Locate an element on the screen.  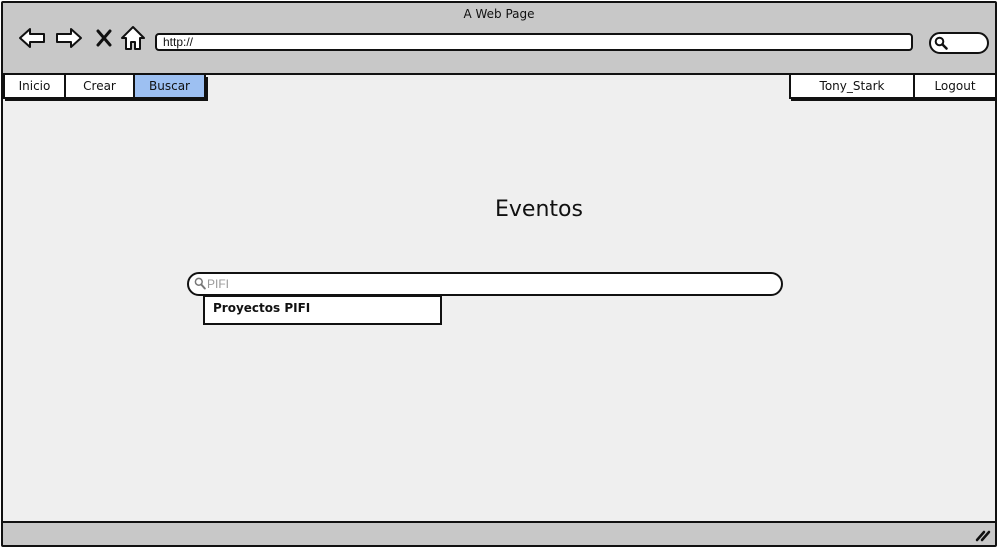
resize-grip-icon is located at coordinates (983, 535).